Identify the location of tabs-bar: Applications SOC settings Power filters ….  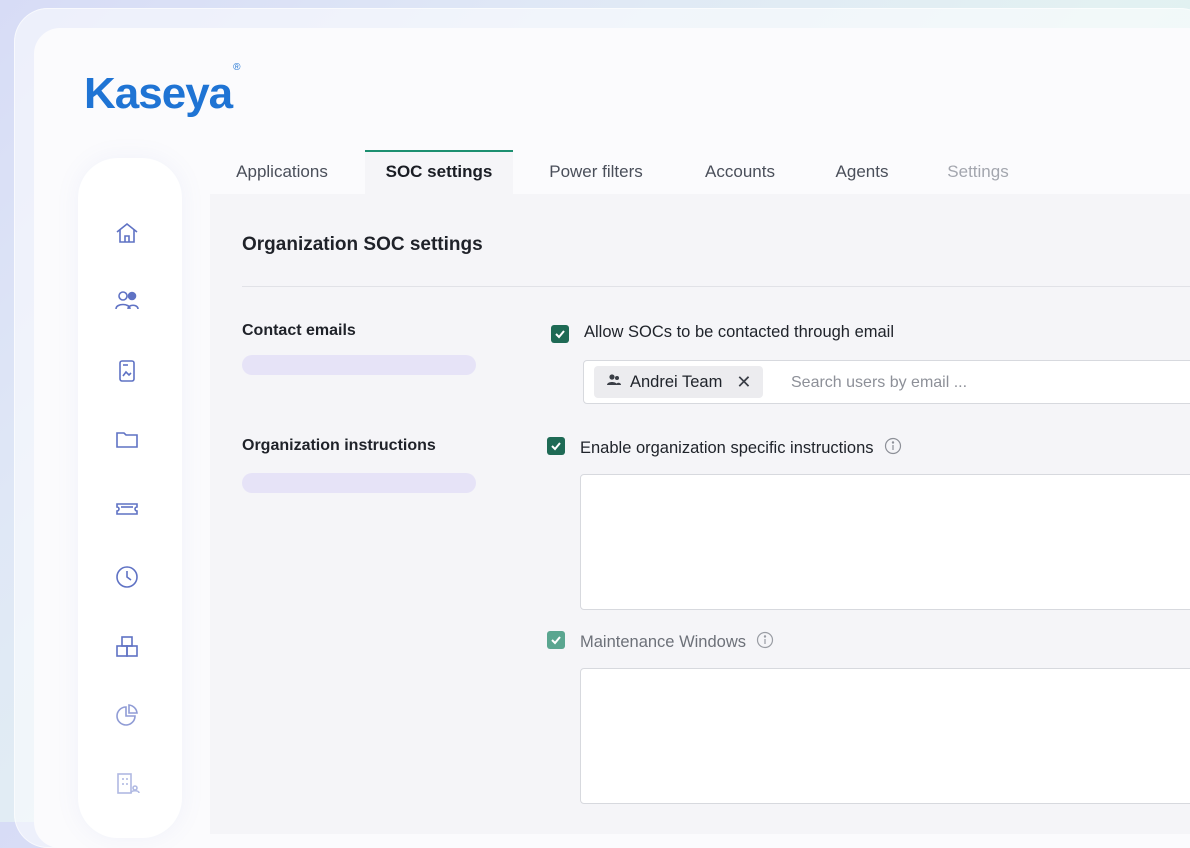
(700, 172).